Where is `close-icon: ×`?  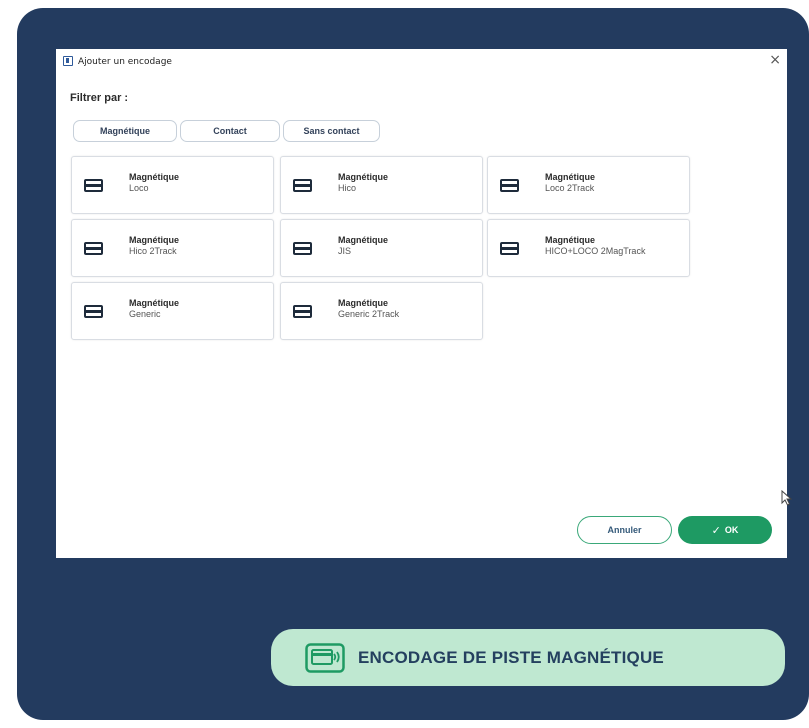
close-icon: × is located at coordinates (775, 60).